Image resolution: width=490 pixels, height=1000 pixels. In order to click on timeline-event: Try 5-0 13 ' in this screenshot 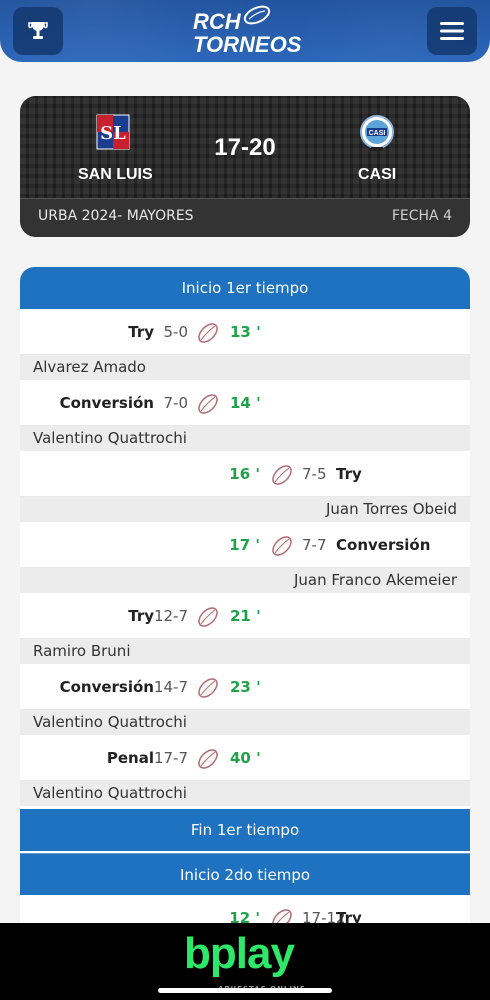, I will do `click(245, 332)`.